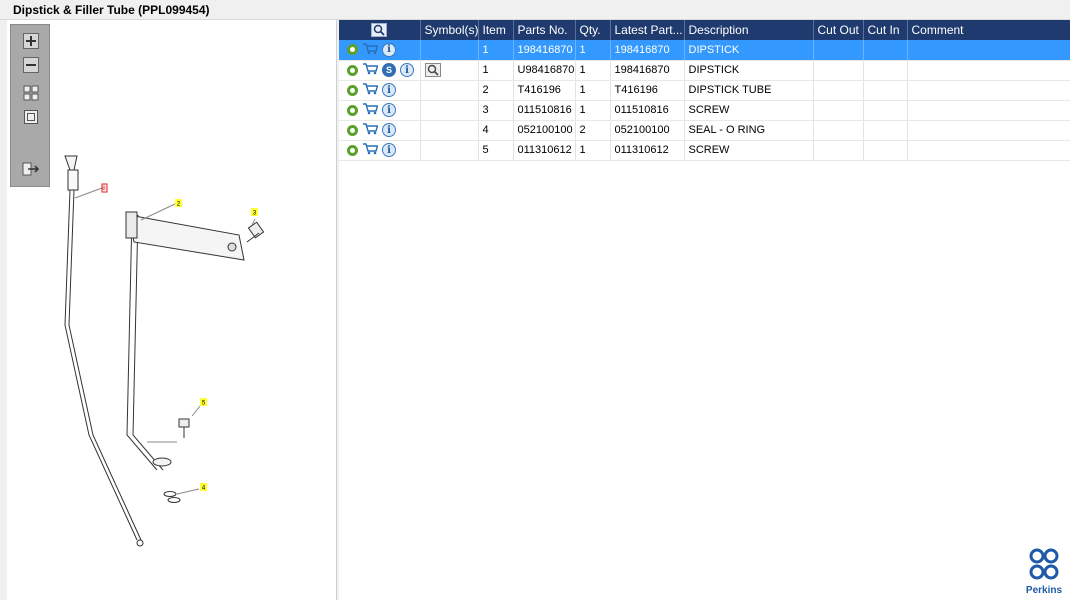 This screenshot has width=1070, height=600. Describe the element at coordinates (389, 70) in the screenshot. I see `supersession-s-icon: S` at that location.